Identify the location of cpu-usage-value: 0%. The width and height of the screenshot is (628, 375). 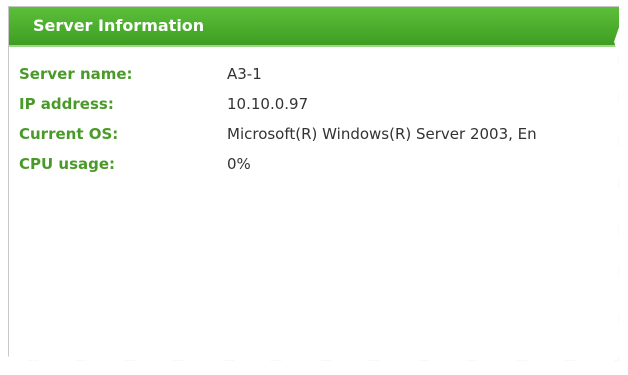
(239, 164).